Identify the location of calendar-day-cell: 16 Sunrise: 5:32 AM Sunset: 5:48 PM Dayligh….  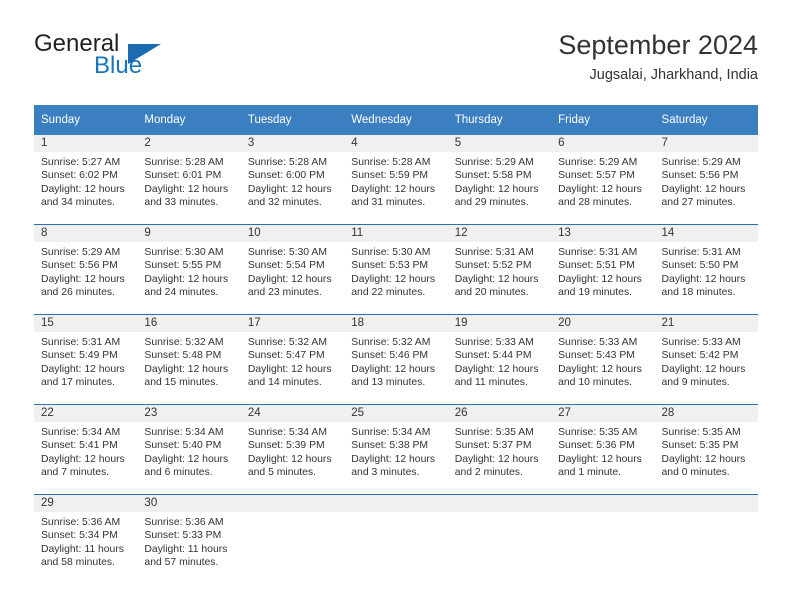
(189, 359).